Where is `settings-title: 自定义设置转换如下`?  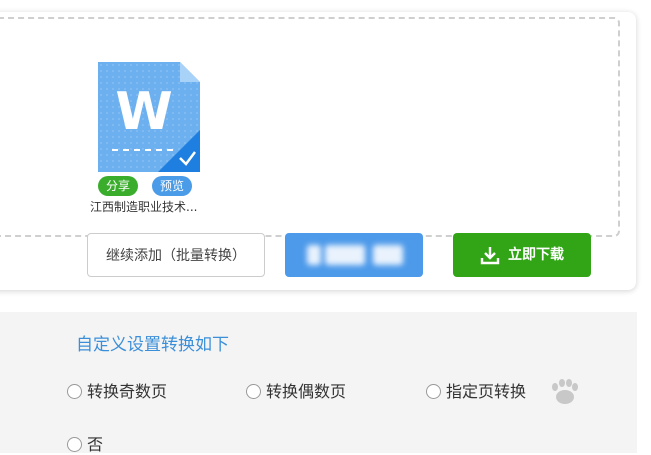
settings-title: 自定义设置转换如下 is located at coordinates (152, 345).